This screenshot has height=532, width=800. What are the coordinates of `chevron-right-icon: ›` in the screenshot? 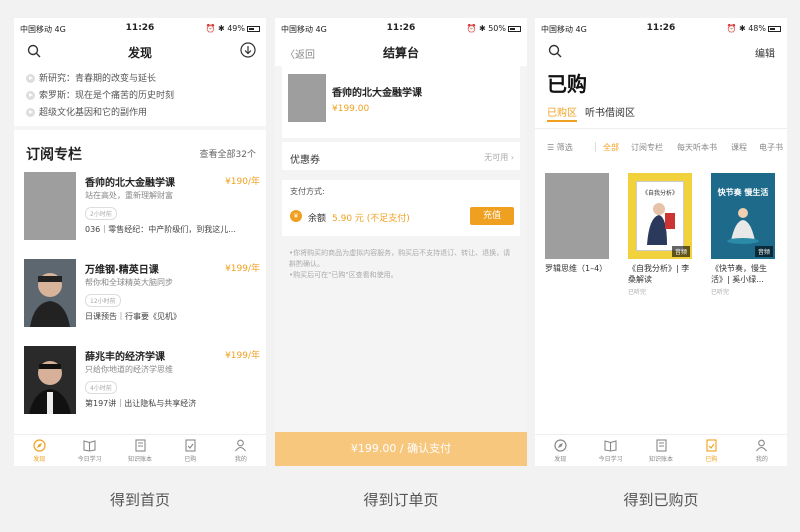 It's located at (512, 157).